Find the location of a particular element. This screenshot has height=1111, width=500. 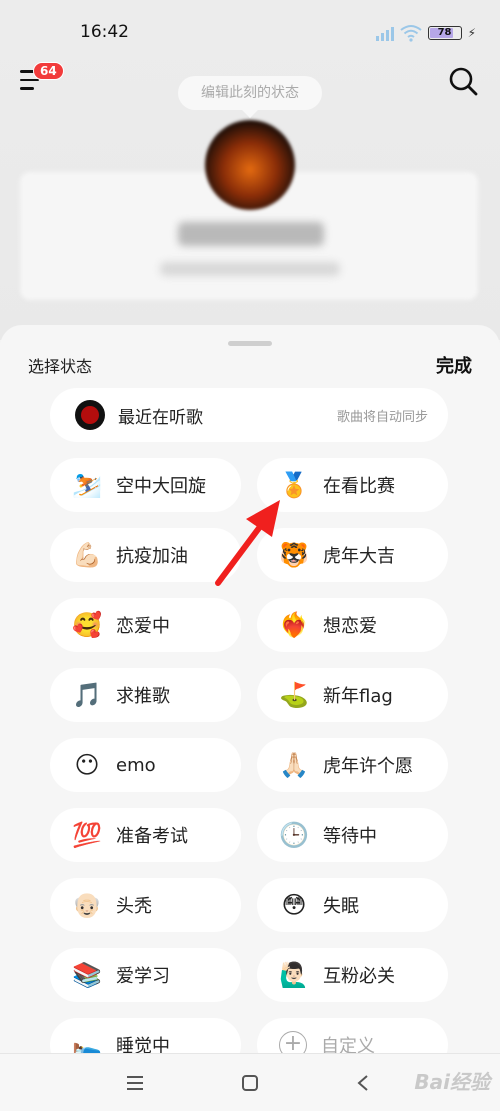

plus-icon: + is located at coordinates (293, 1043).